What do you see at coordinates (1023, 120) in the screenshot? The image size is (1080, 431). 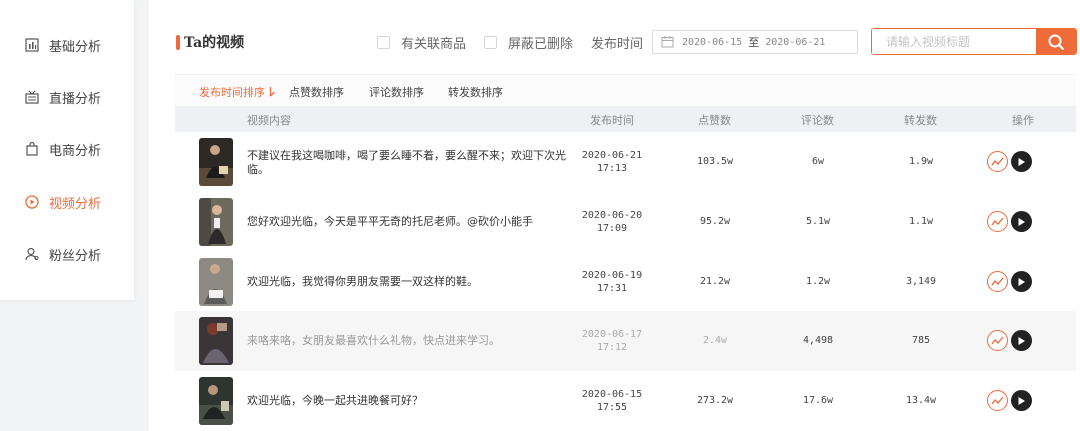 I see `col-actions: 操作` at bounding box center [1023, 120].